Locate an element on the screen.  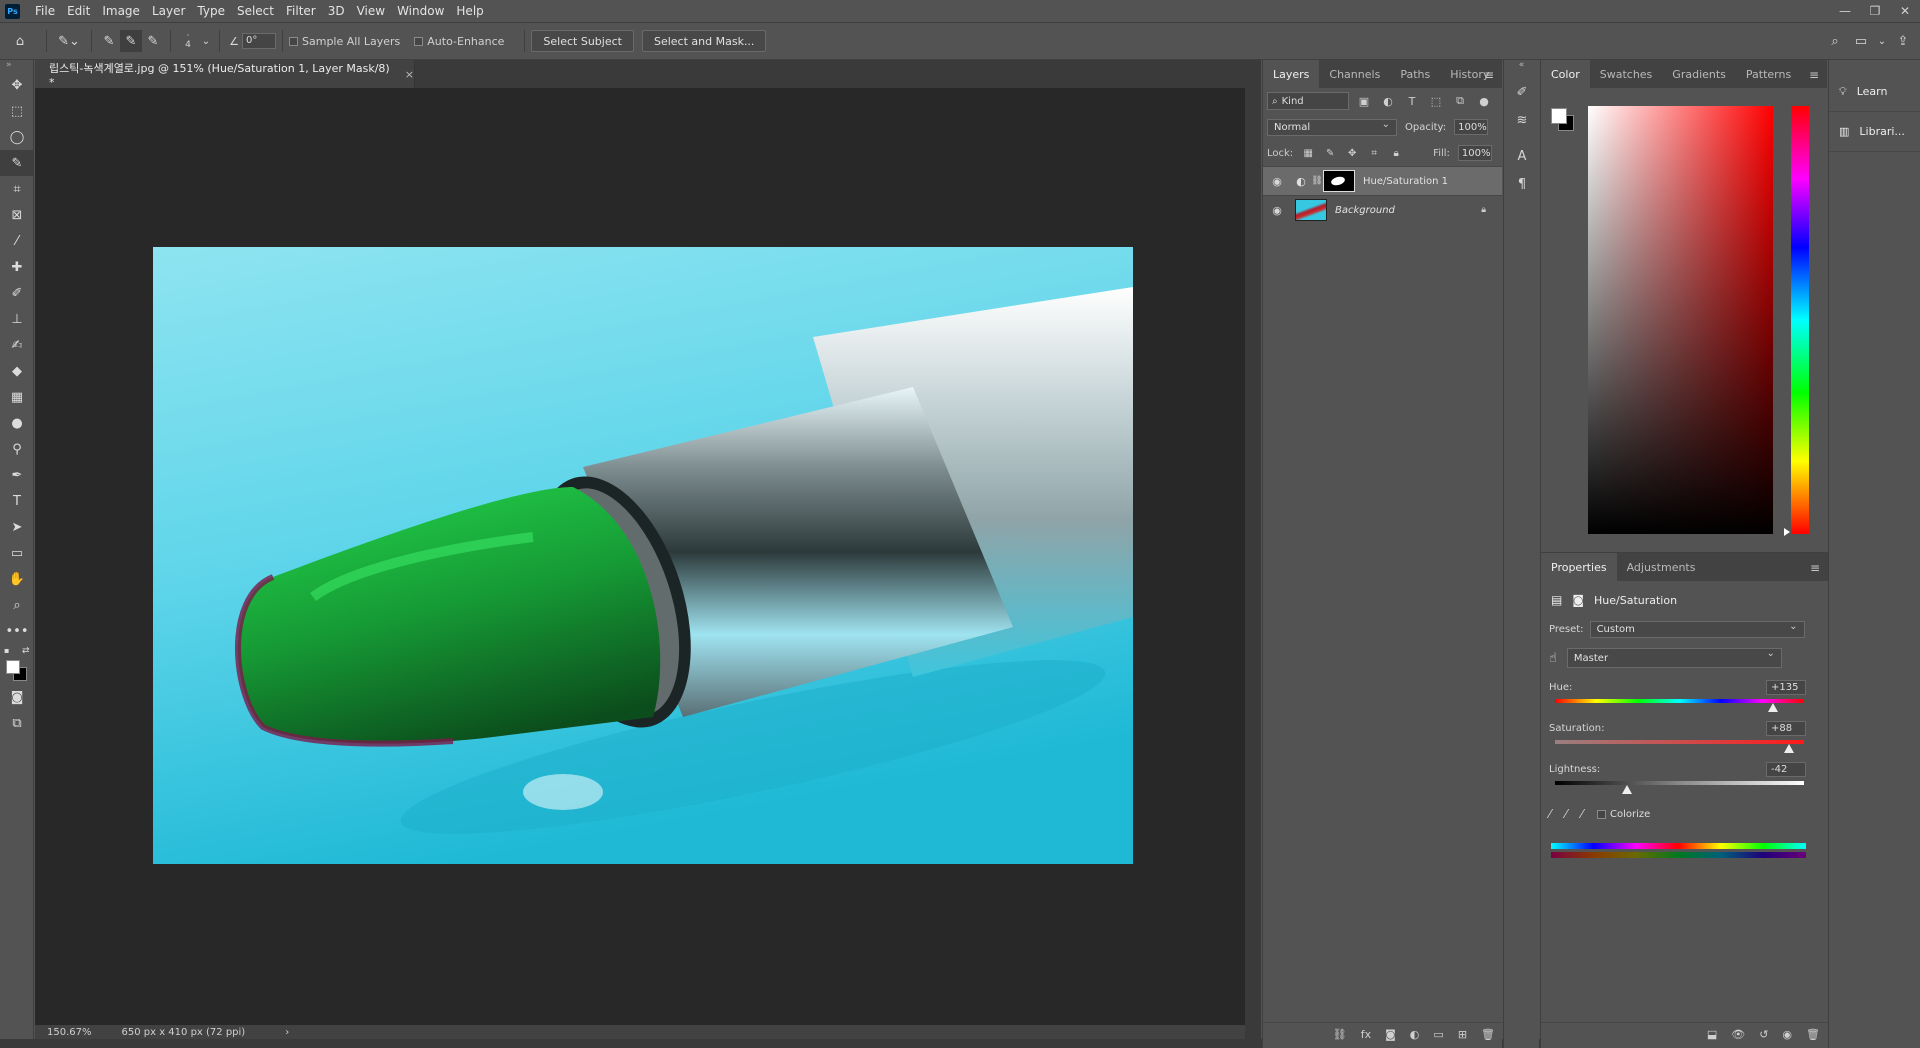
zoom-tool-icon: ⌕ is located at coordinates (17, 605).